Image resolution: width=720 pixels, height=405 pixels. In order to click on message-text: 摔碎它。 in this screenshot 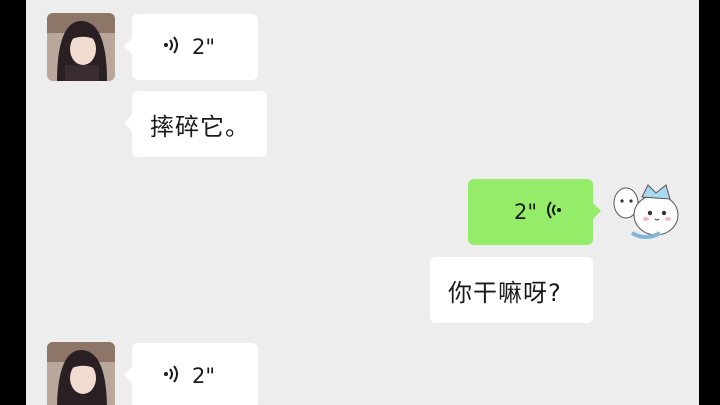, I will do `click(200, 126)`.